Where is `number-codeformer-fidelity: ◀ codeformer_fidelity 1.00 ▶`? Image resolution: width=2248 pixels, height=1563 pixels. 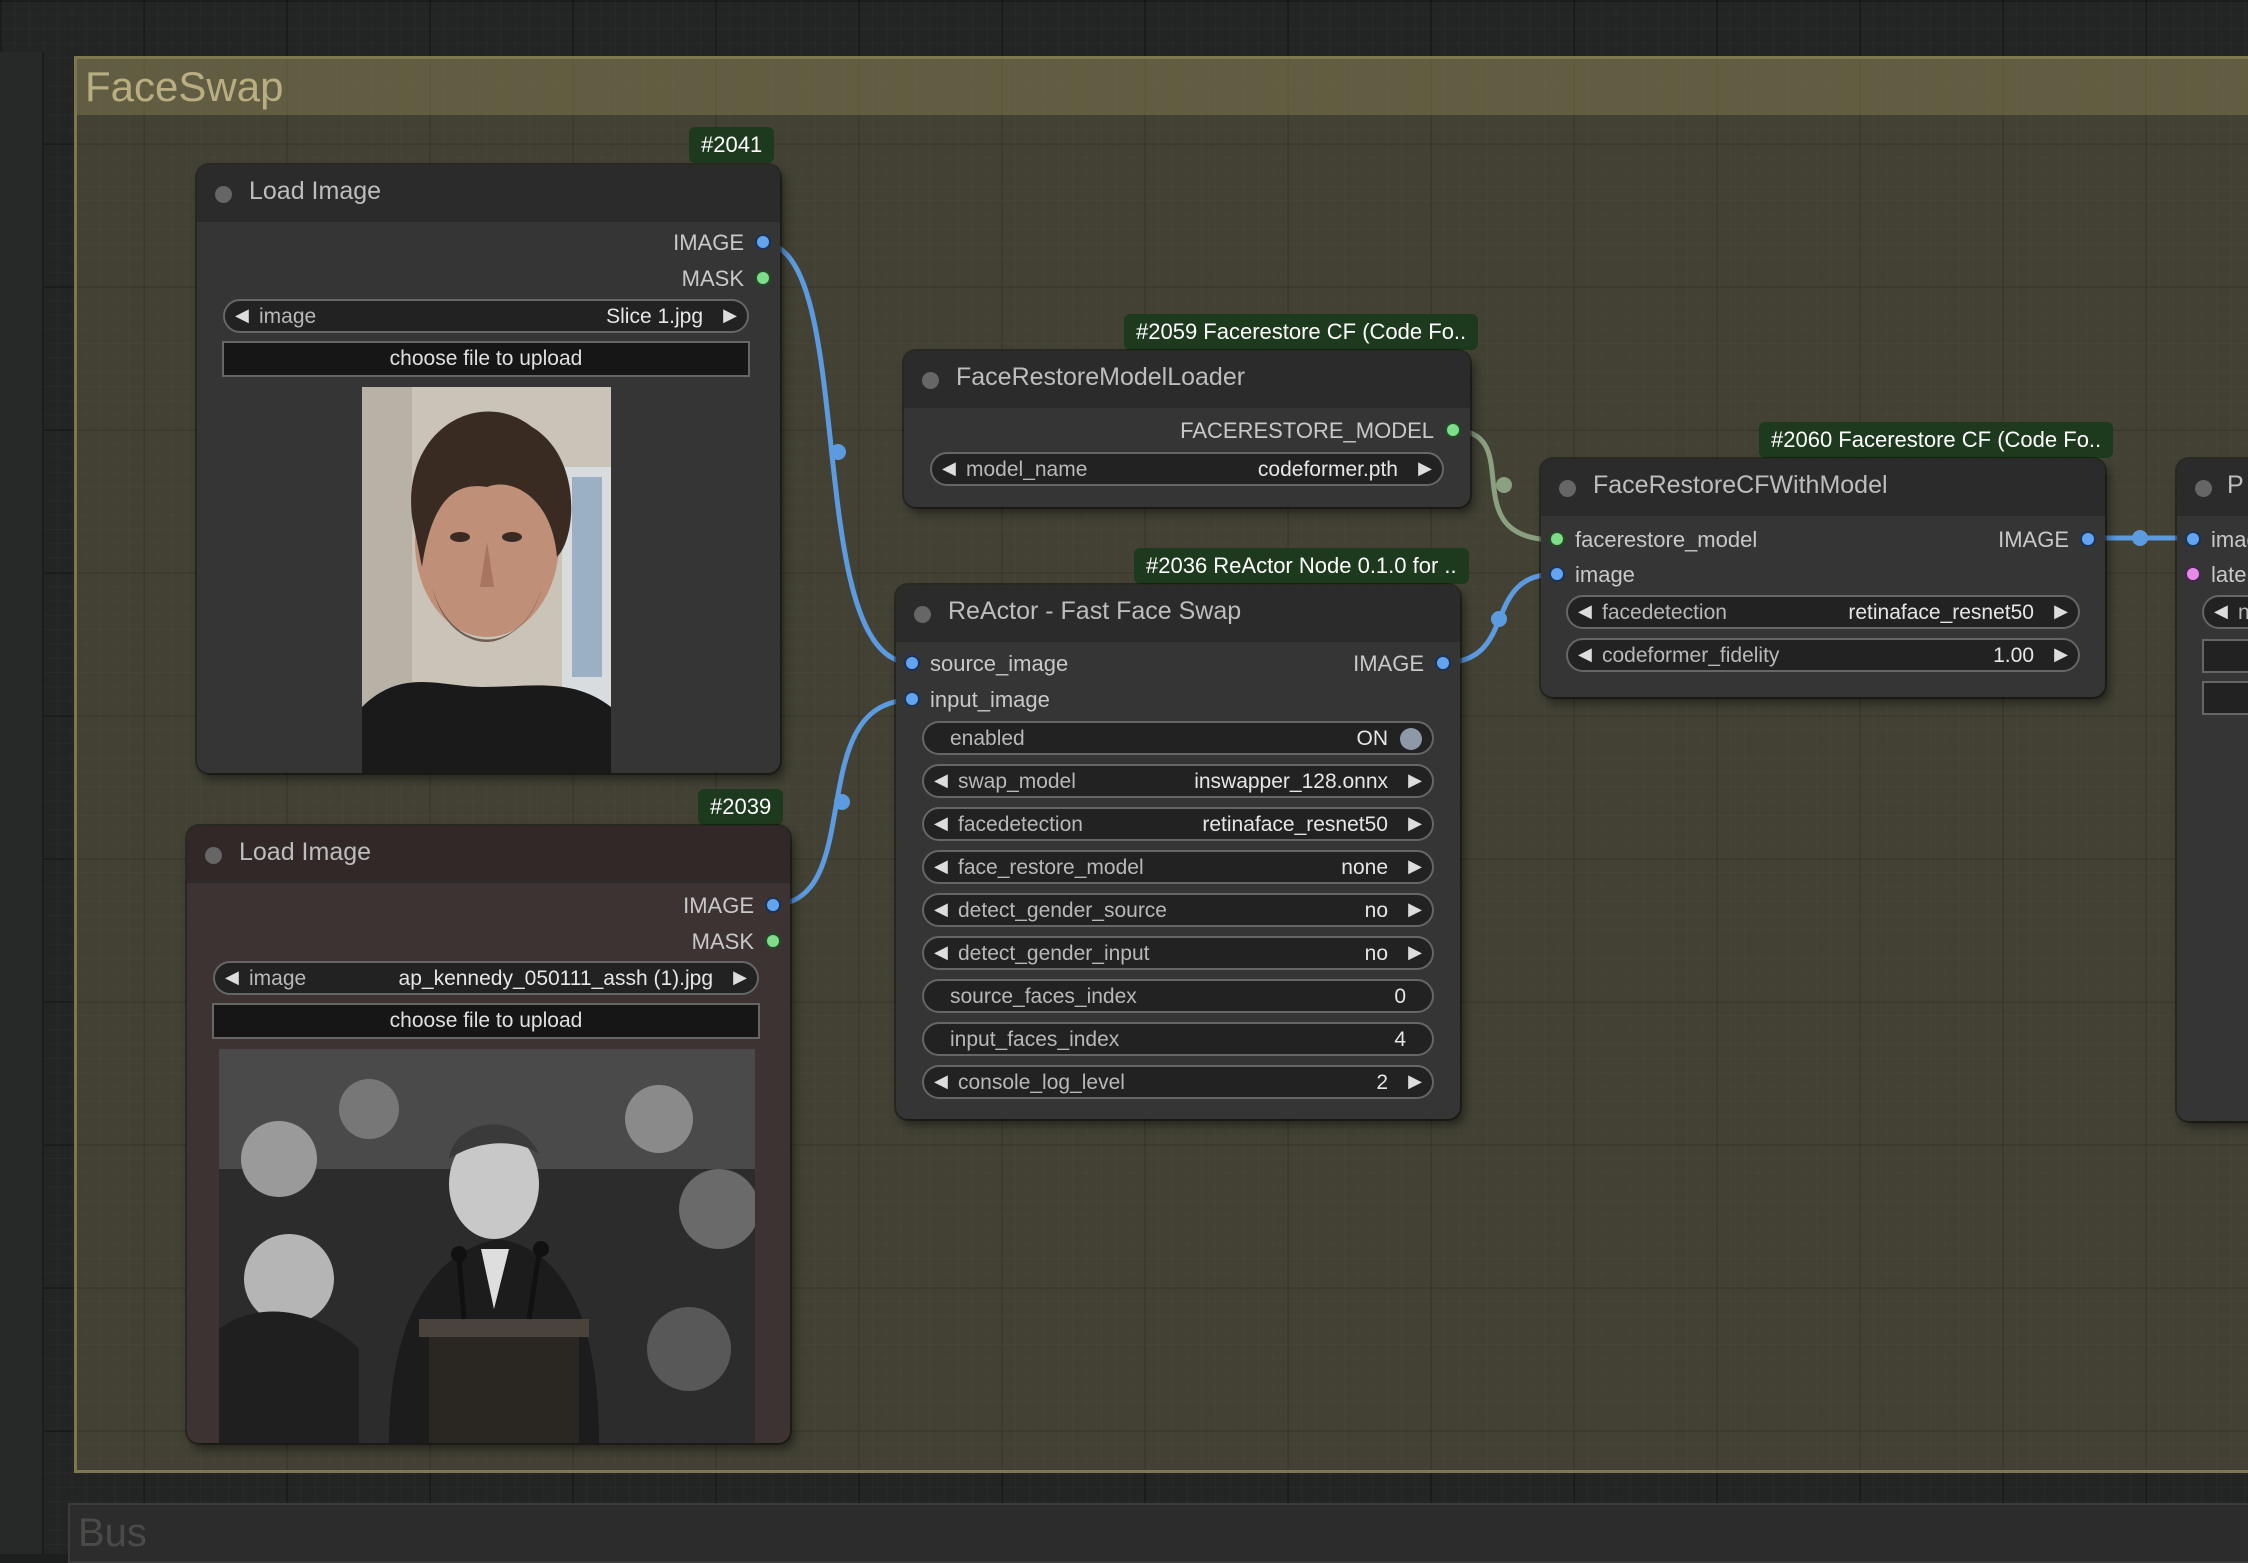
number-codeformer-fidelity: ◀ codeformer_fidelity 1.00 ▶ is located at coordinates (1823, 655).